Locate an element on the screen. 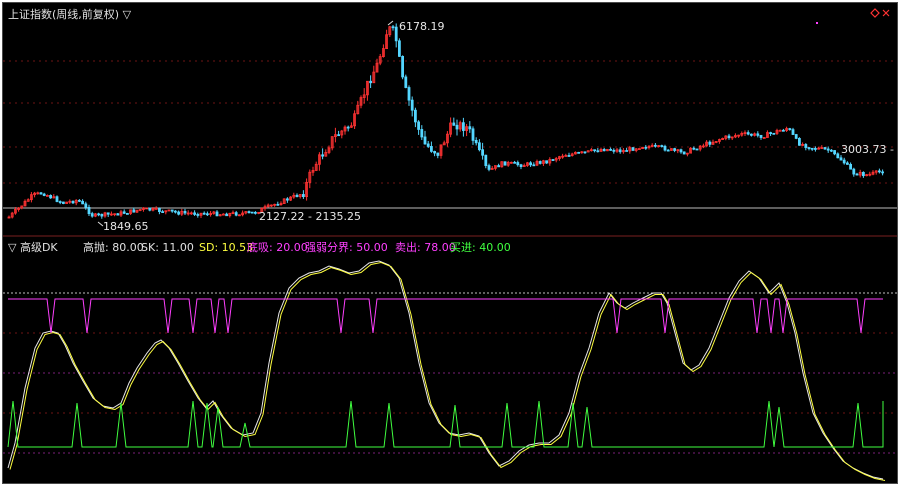 The height and width of the screenshot is (486, 900). buy-signal-line is located at coordinates (445, 424).